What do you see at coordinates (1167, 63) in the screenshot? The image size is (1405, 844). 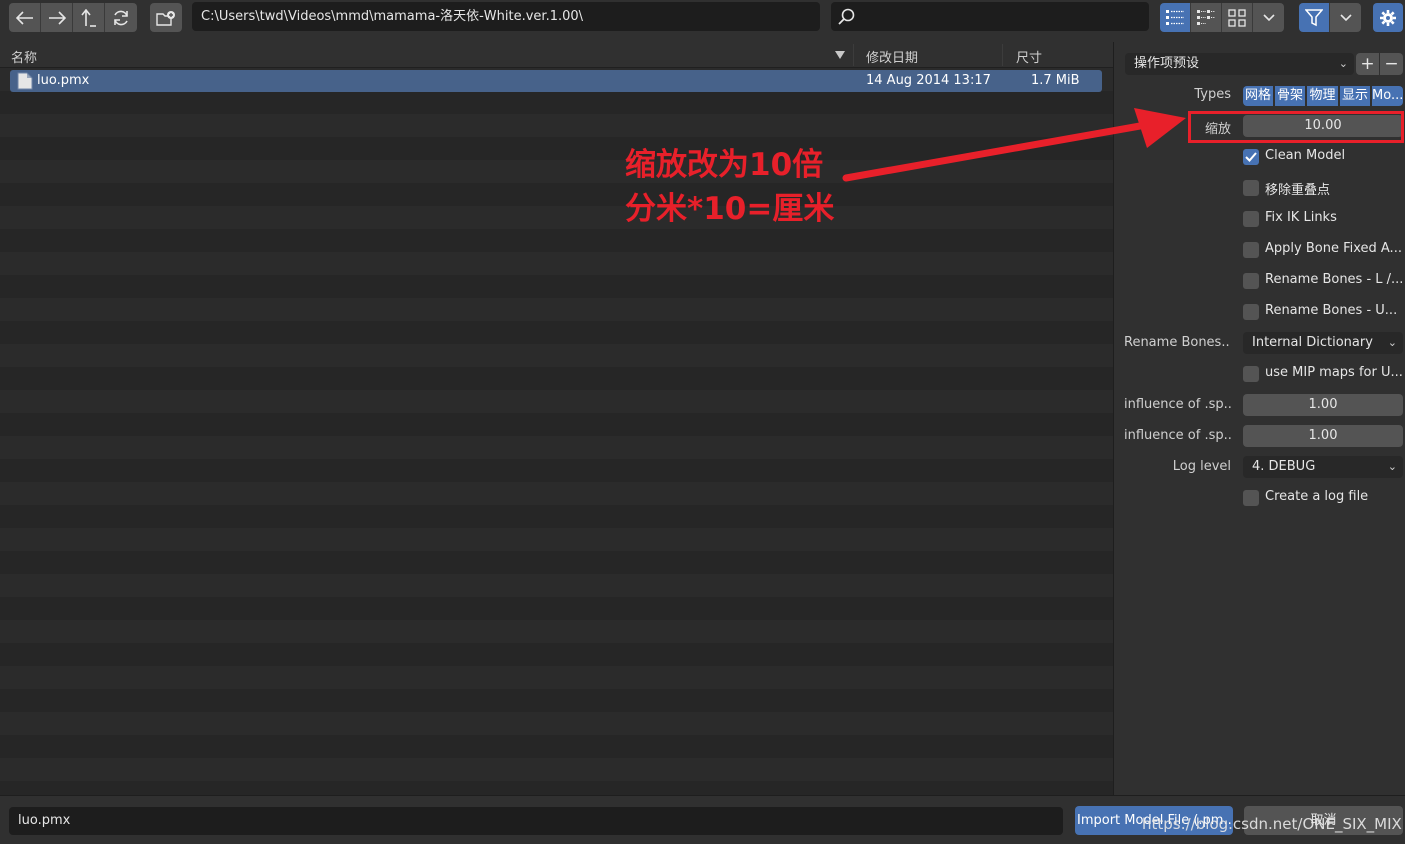 I see `preset-label: 操作项预设` at bounding box center [1167, 63].